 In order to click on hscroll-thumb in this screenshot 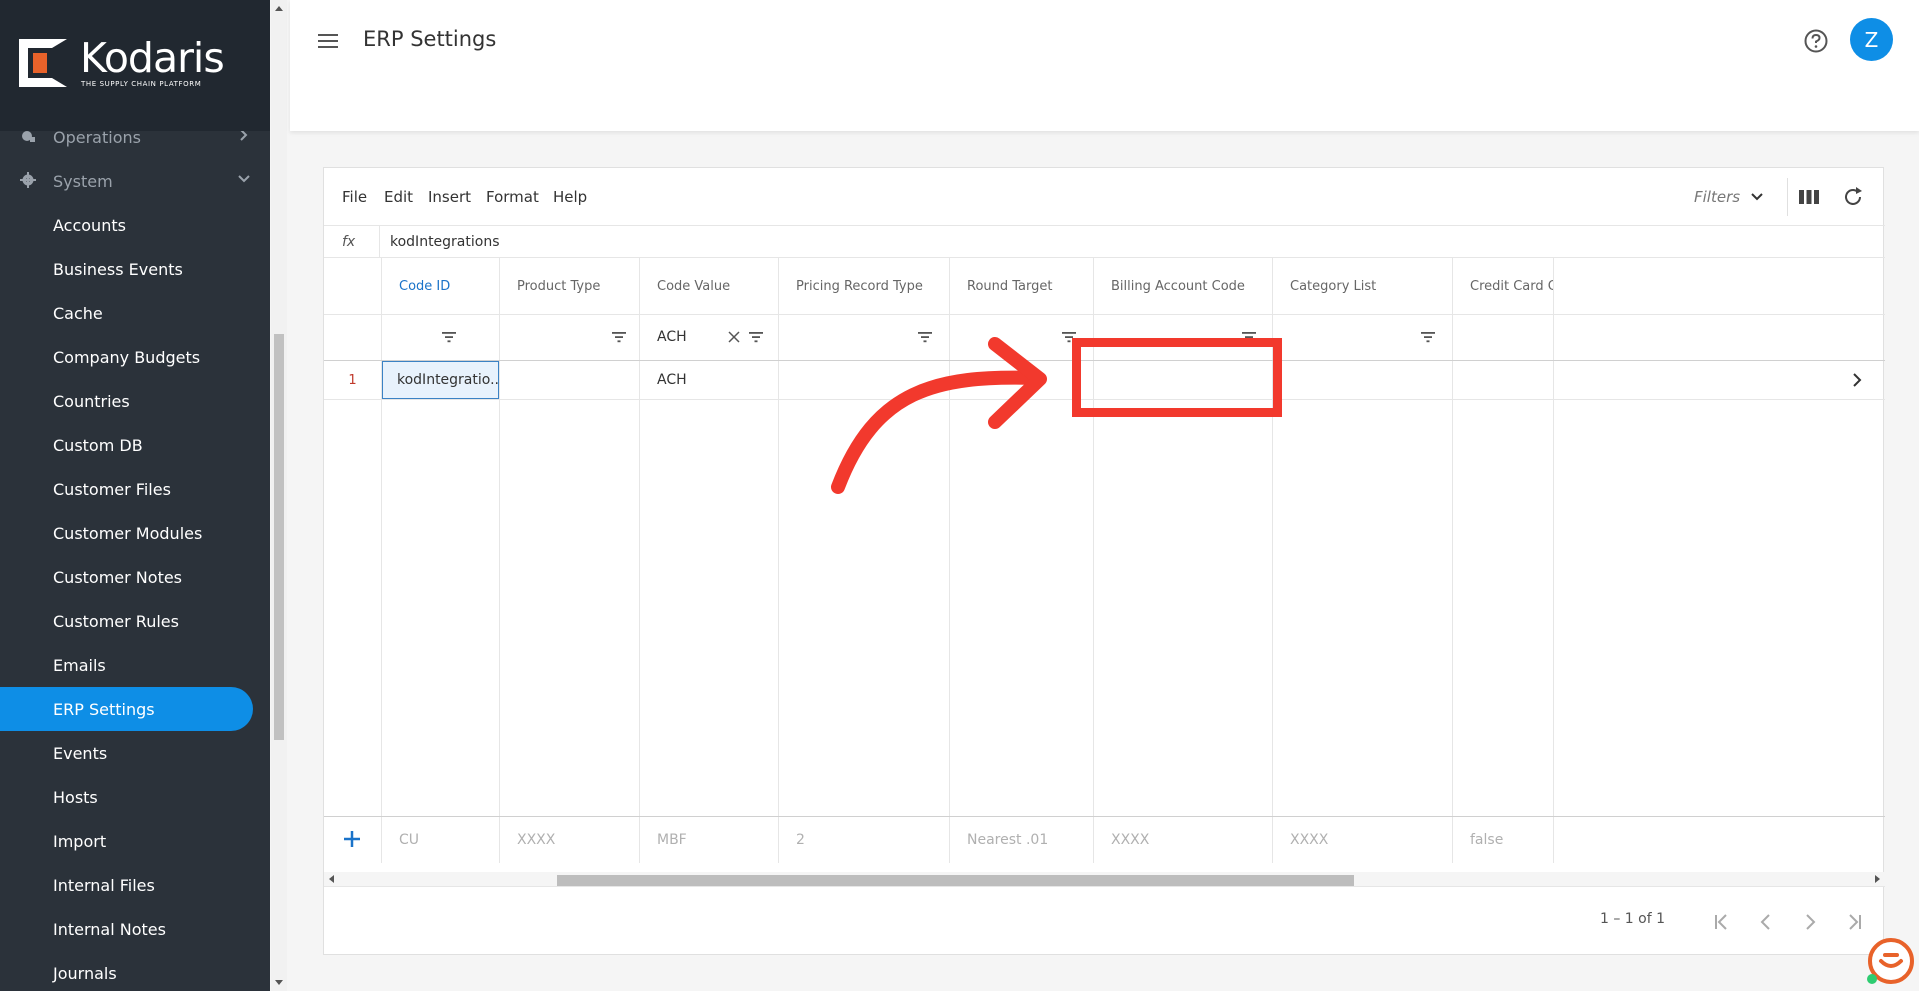, I will do `click(955, 880)`.